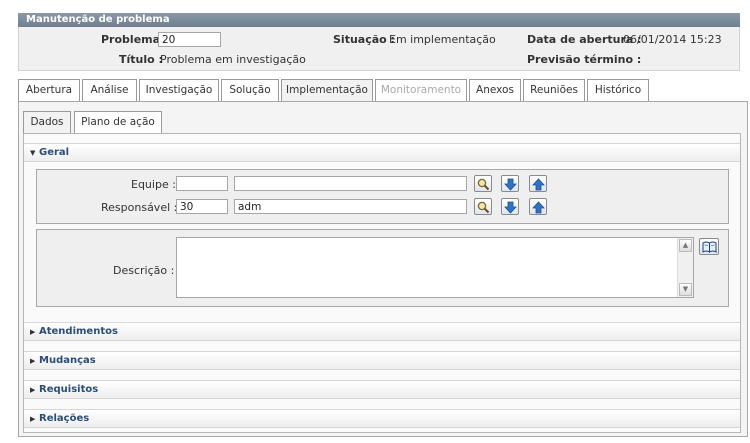  What do you see at coordinates (350, 206) in the screenshot?
I see `responsavel-name-input` at bounding box center [350, 206].